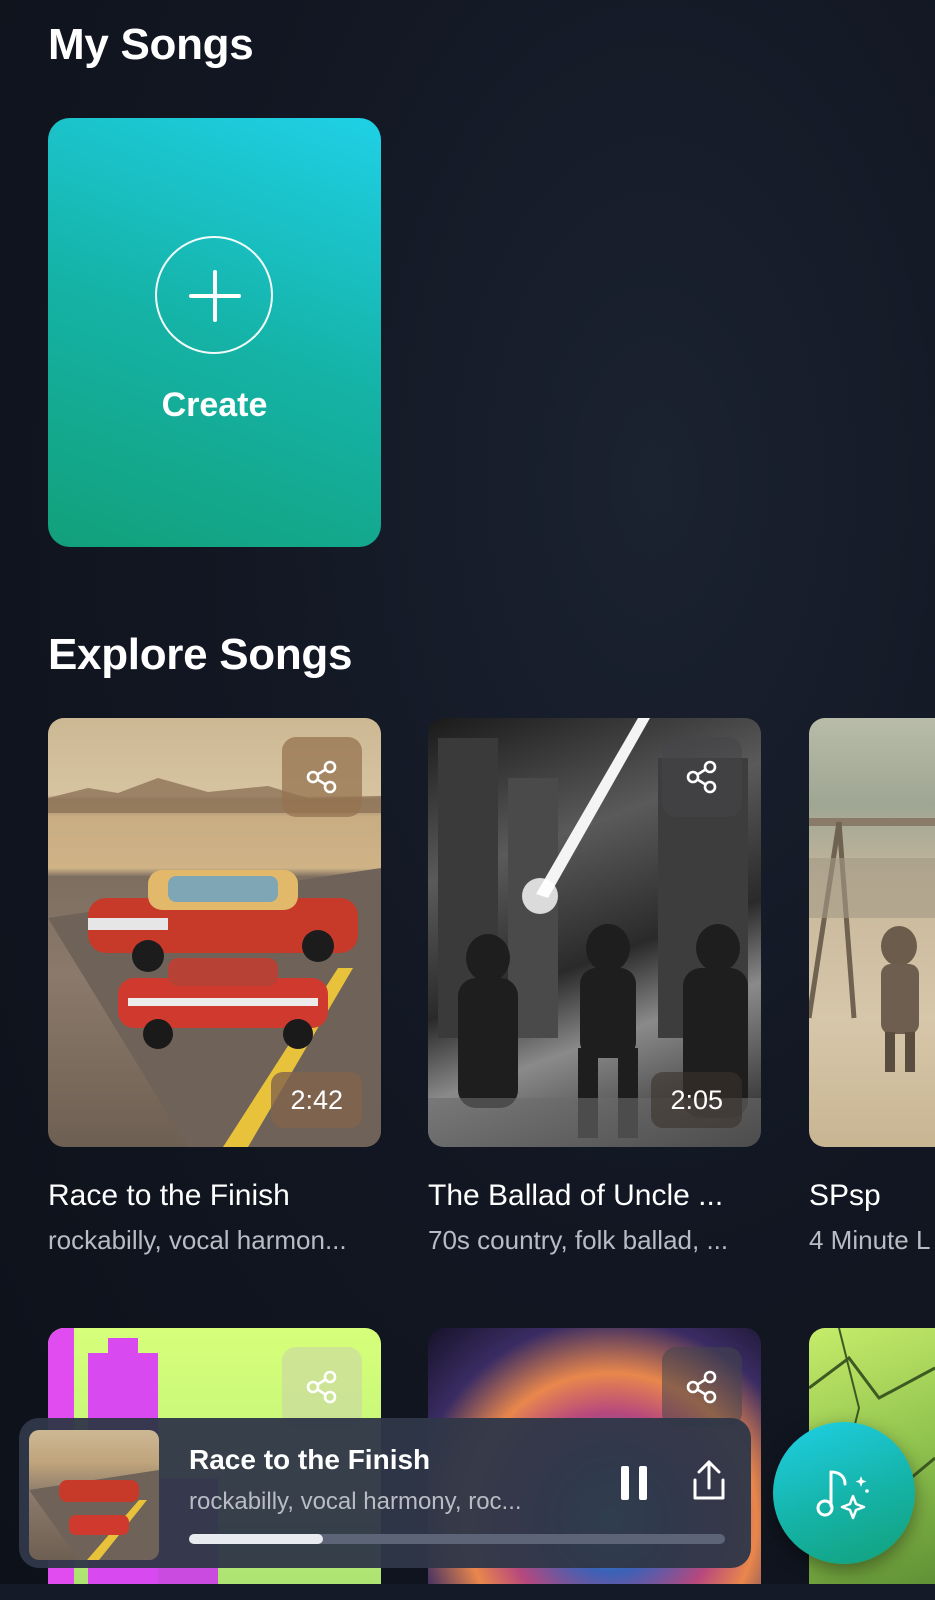 This screenshot has height=1600, width=935. What do you see at coordinates (151, 44) in the screenshot?
I see `my-songs-title: My Songs` at bounding box center [151, 44].